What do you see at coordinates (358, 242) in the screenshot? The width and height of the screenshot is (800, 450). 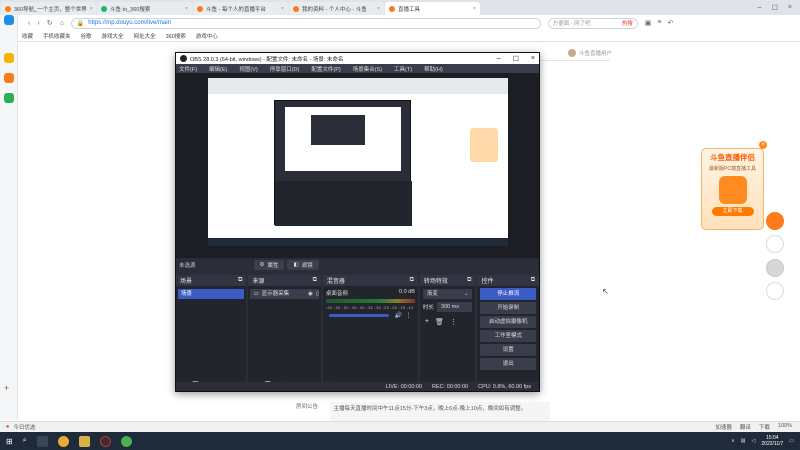 I see `nested-taskbar` at bounding box center [358, 242].